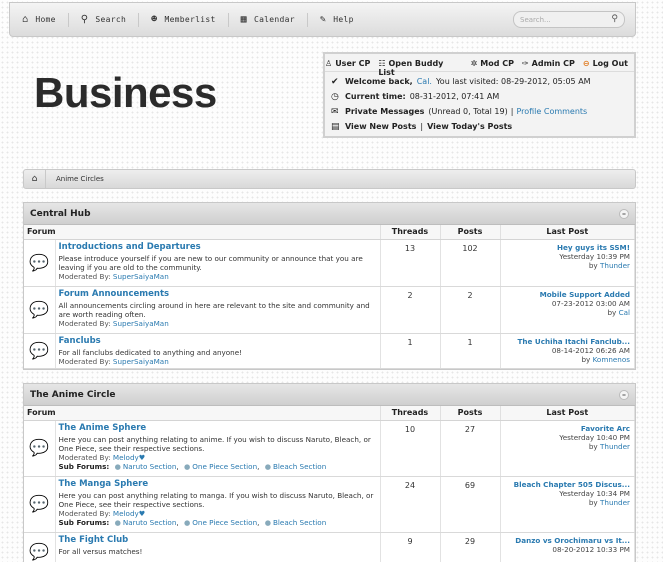  What do you see at coordinates (605, 65) in the screenshot?
I see `logout-link: ⊖ Log Out` at bounding box center [605, 65].